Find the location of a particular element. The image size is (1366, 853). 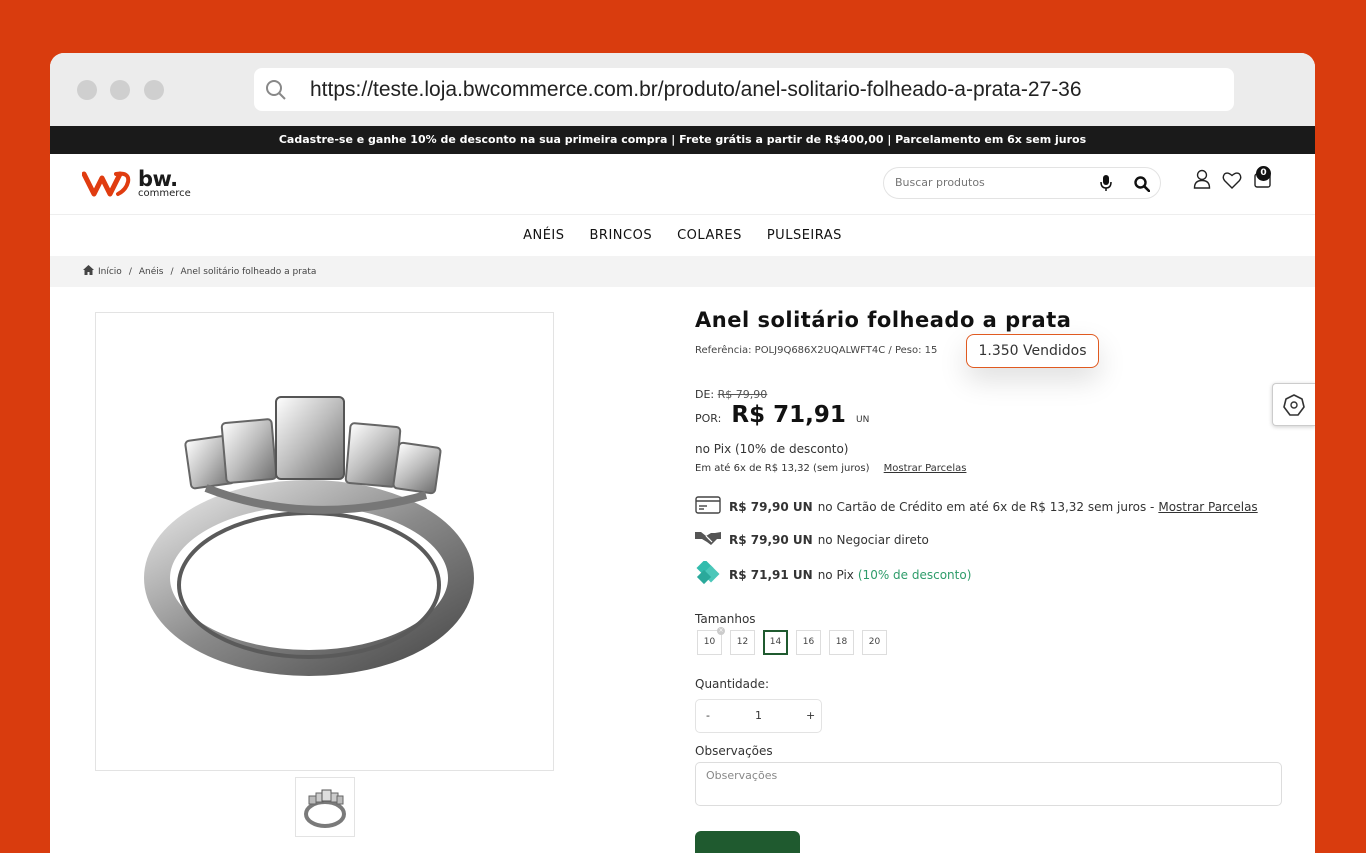

user-icon is located at coordinates (1202, 181).